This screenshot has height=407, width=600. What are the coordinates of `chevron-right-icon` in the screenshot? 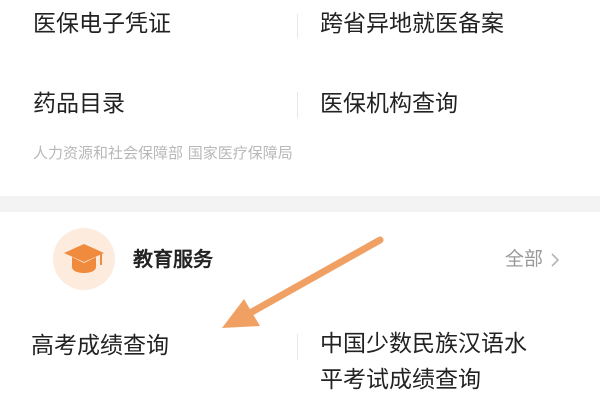 It's located at (555, 259).